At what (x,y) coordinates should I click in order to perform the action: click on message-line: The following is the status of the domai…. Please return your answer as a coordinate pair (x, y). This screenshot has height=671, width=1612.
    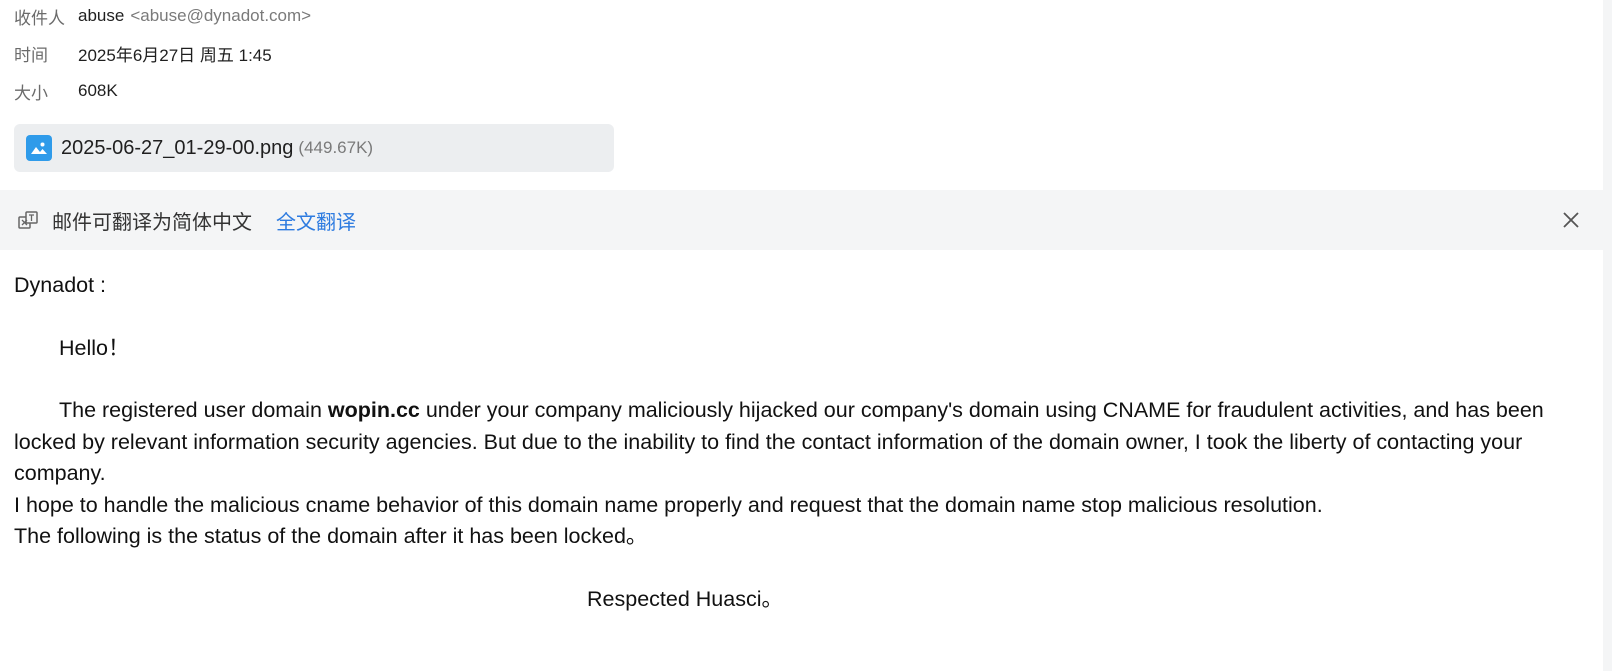
    Looking at the image, I should click on (331, 536).